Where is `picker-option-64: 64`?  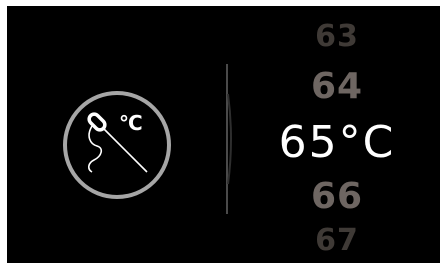 picker-option-64: 64 is located at coordinates (337, 87).